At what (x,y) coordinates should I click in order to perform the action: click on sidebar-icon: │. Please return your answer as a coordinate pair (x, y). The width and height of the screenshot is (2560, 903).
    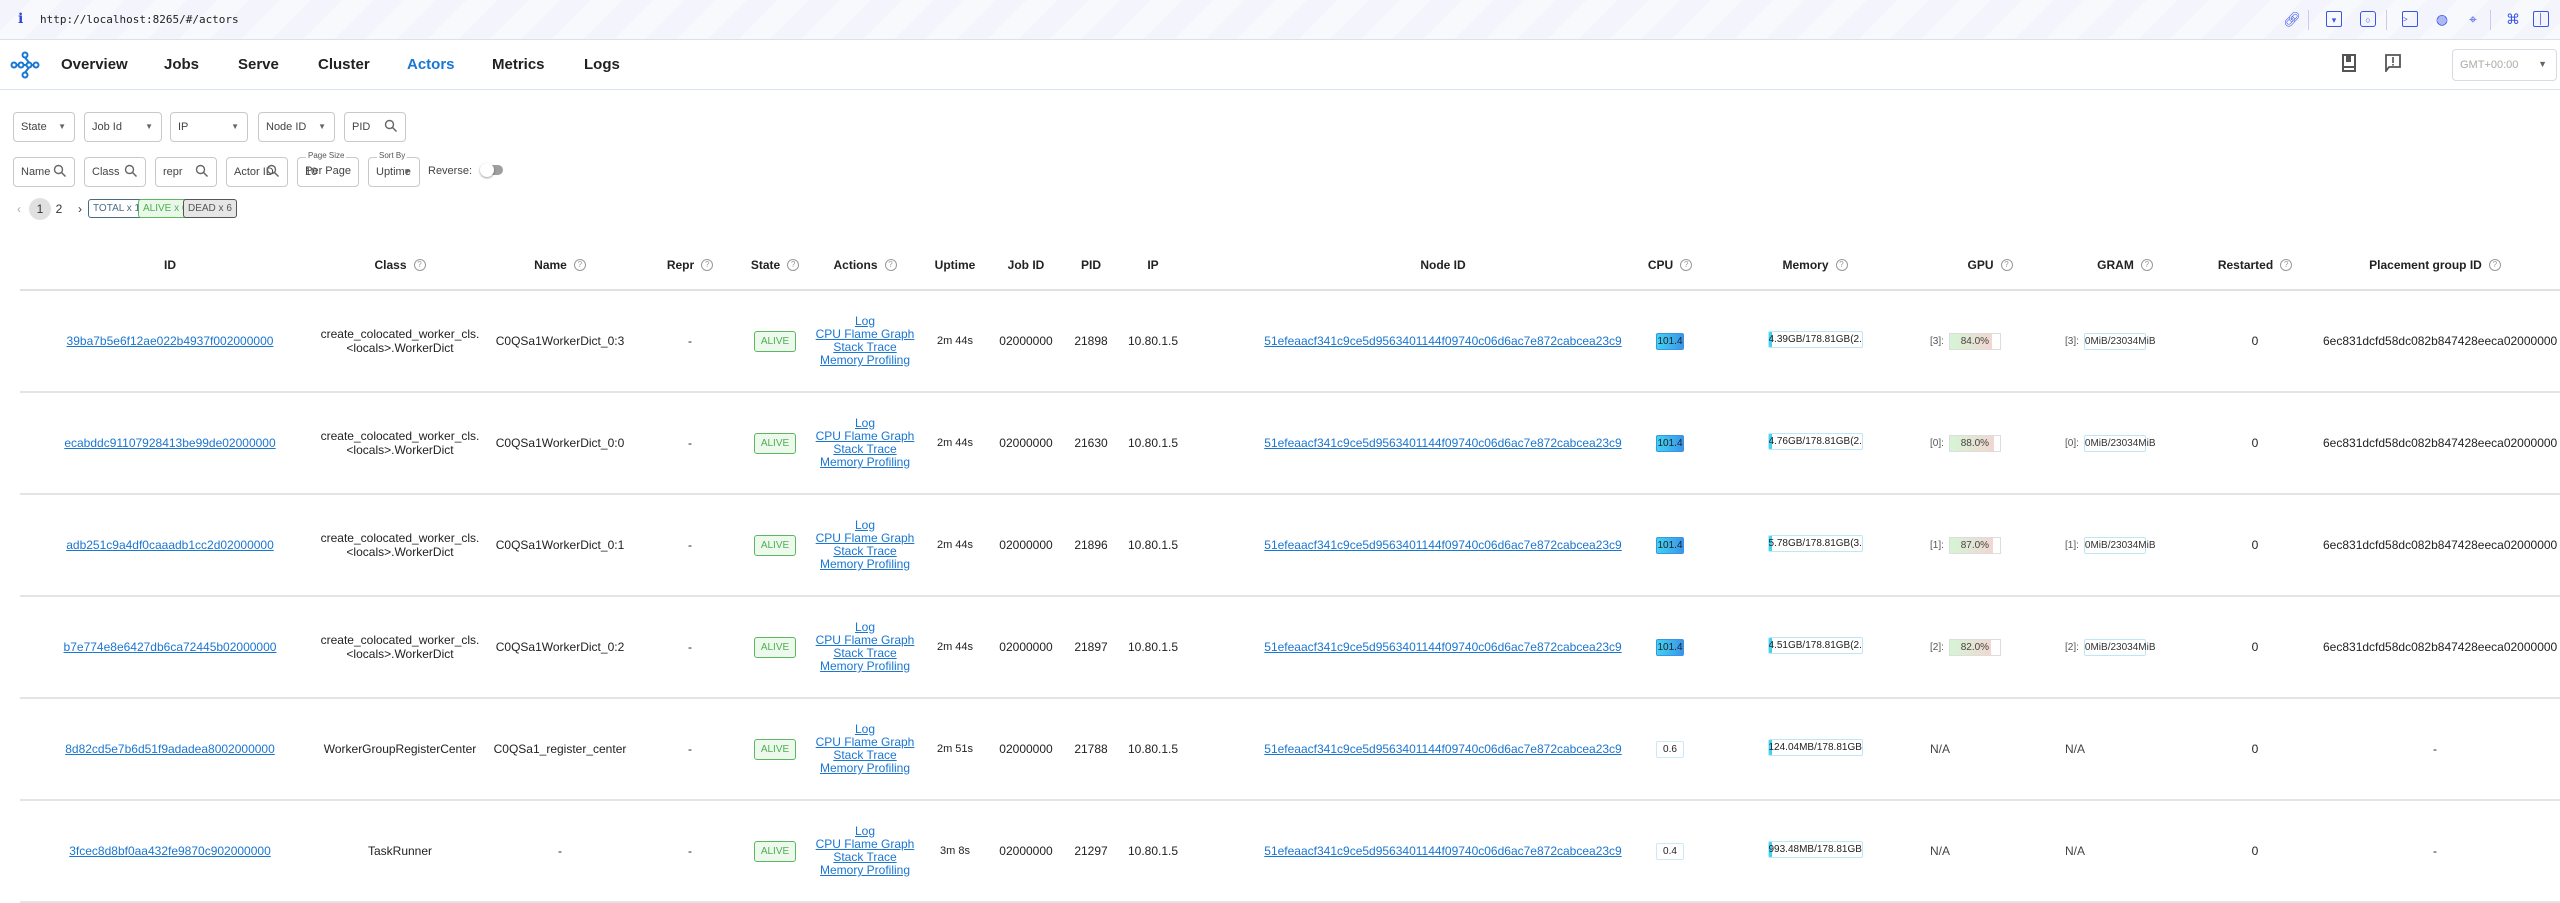
    Looking at the image, I should click on (2541, 19).